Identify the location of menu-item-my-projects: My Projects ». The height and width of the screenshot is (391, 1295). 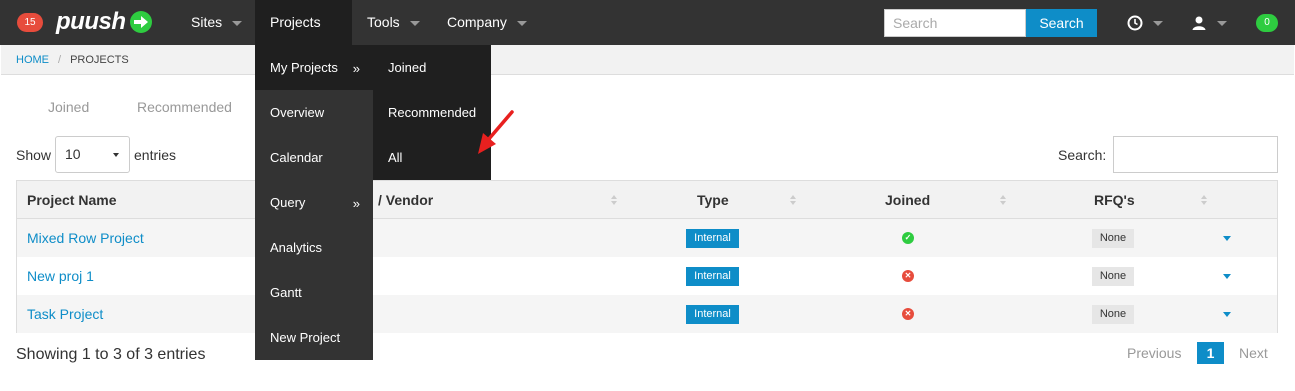
(314, 67).